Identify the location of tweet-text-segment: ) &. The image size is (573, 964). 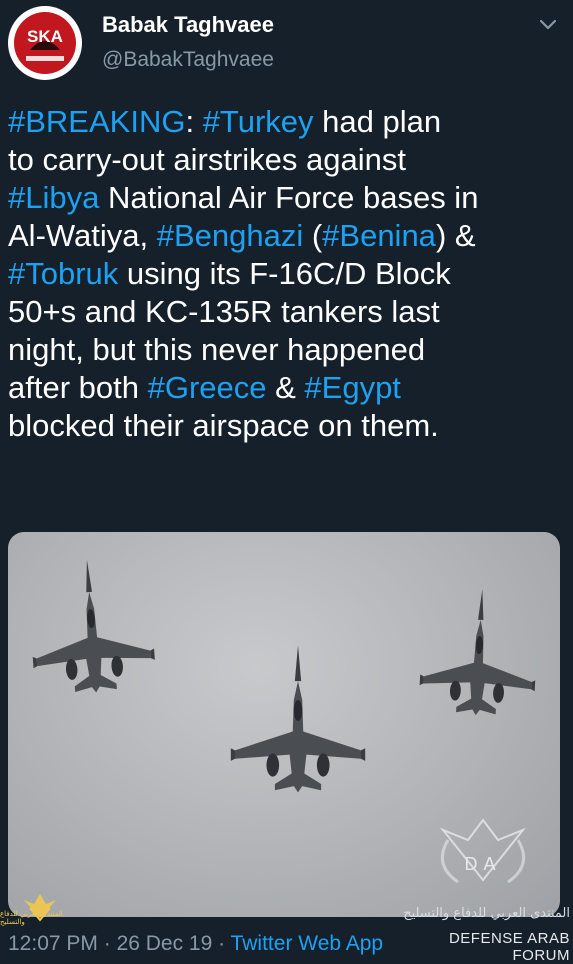
(455, 235).